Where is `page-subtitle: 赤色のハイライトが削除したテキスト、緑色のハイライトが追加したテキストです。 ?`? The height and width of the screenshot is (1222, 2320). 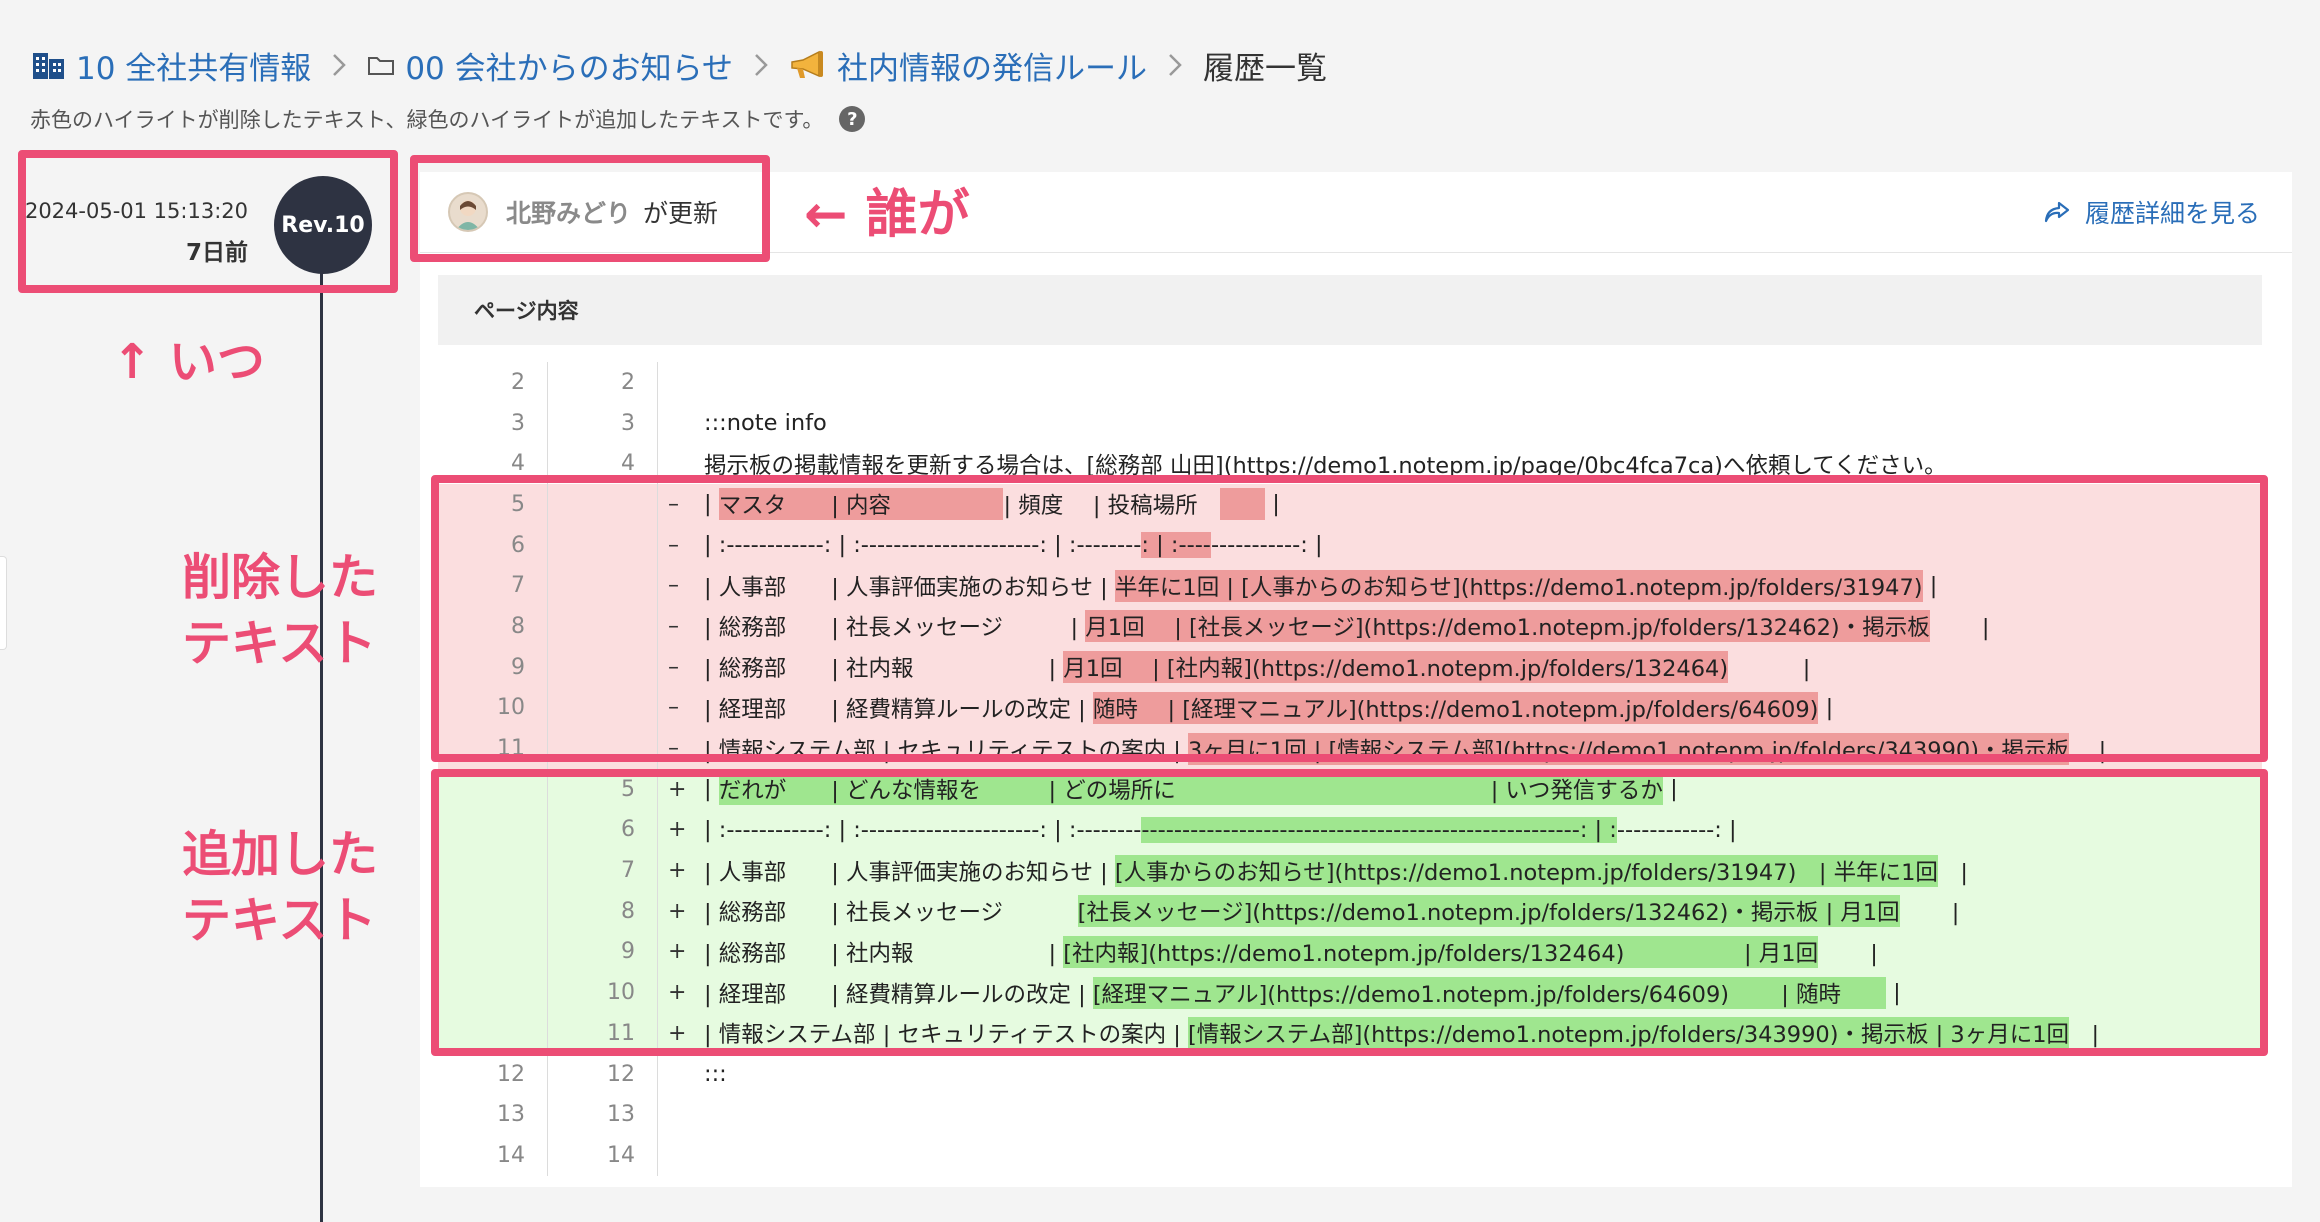
page-subtitle: 赤色のハイライトが削除したテキスト、緑色のハイライトが追加したテキストです。 ? is located at coordinates (448, 119).